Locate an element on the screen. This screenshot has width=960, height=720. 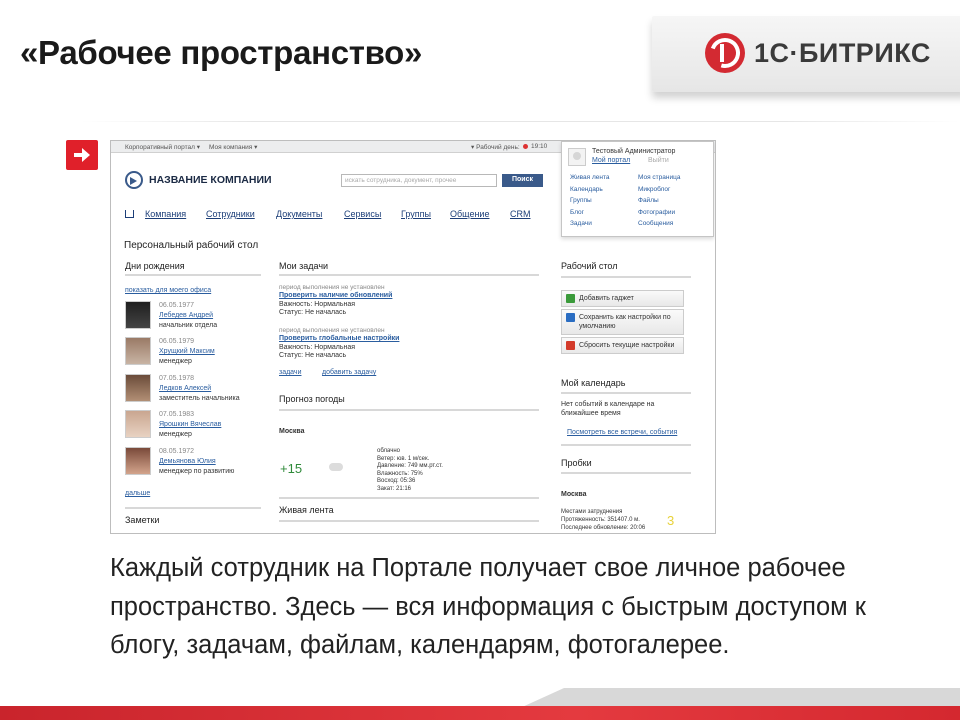
traffic-header: Пробки is located at coordinates (576, 463).